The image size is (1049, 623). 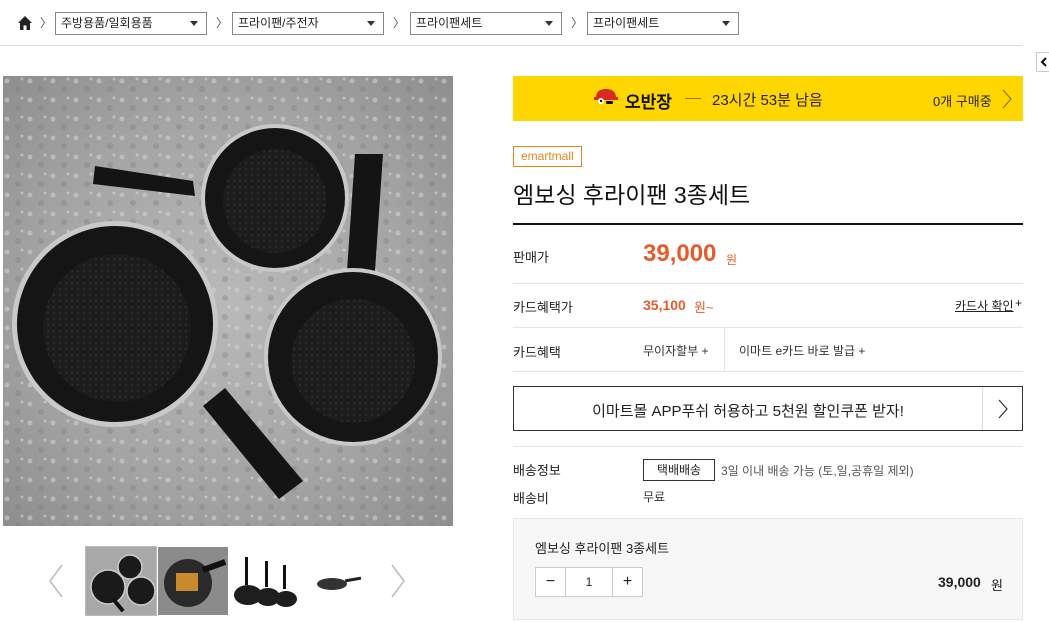 I want to click on quantity-increase-button: +, so click(x=627, y=582).